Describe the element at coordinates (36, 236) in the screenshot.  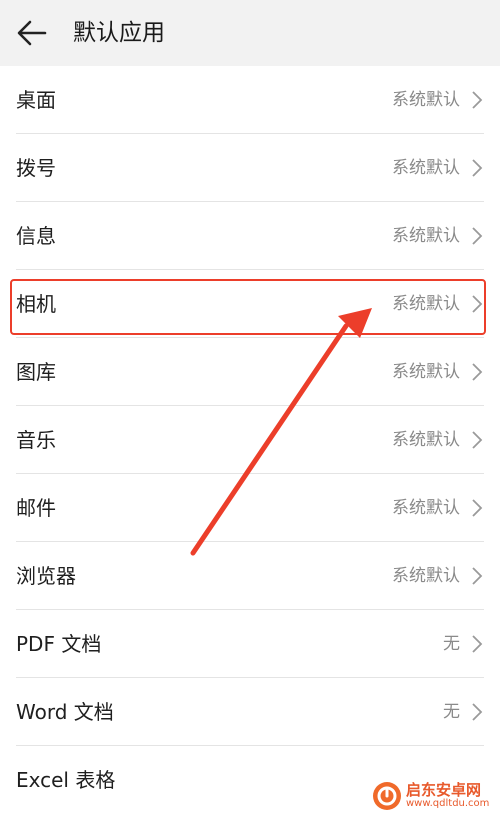
I see `list-item-label: 信息` at that location.